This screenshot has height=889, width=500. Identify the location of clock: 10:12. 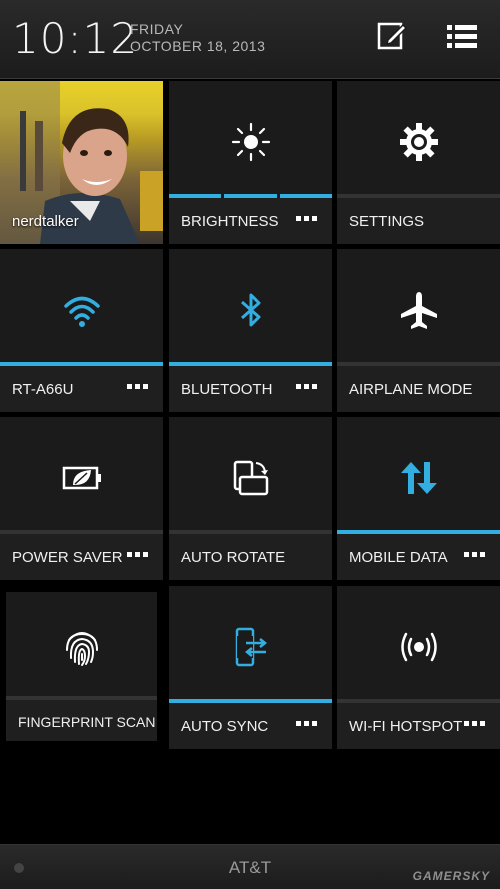
(75, 38).